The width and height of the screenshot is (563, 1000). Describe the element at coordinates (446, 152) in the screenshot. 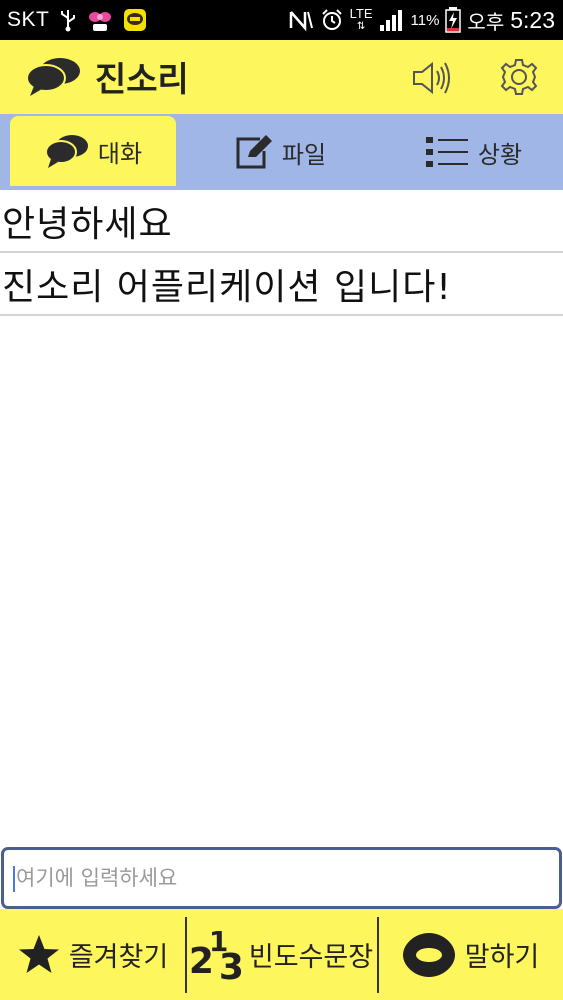

I see `list-icon` at that location.